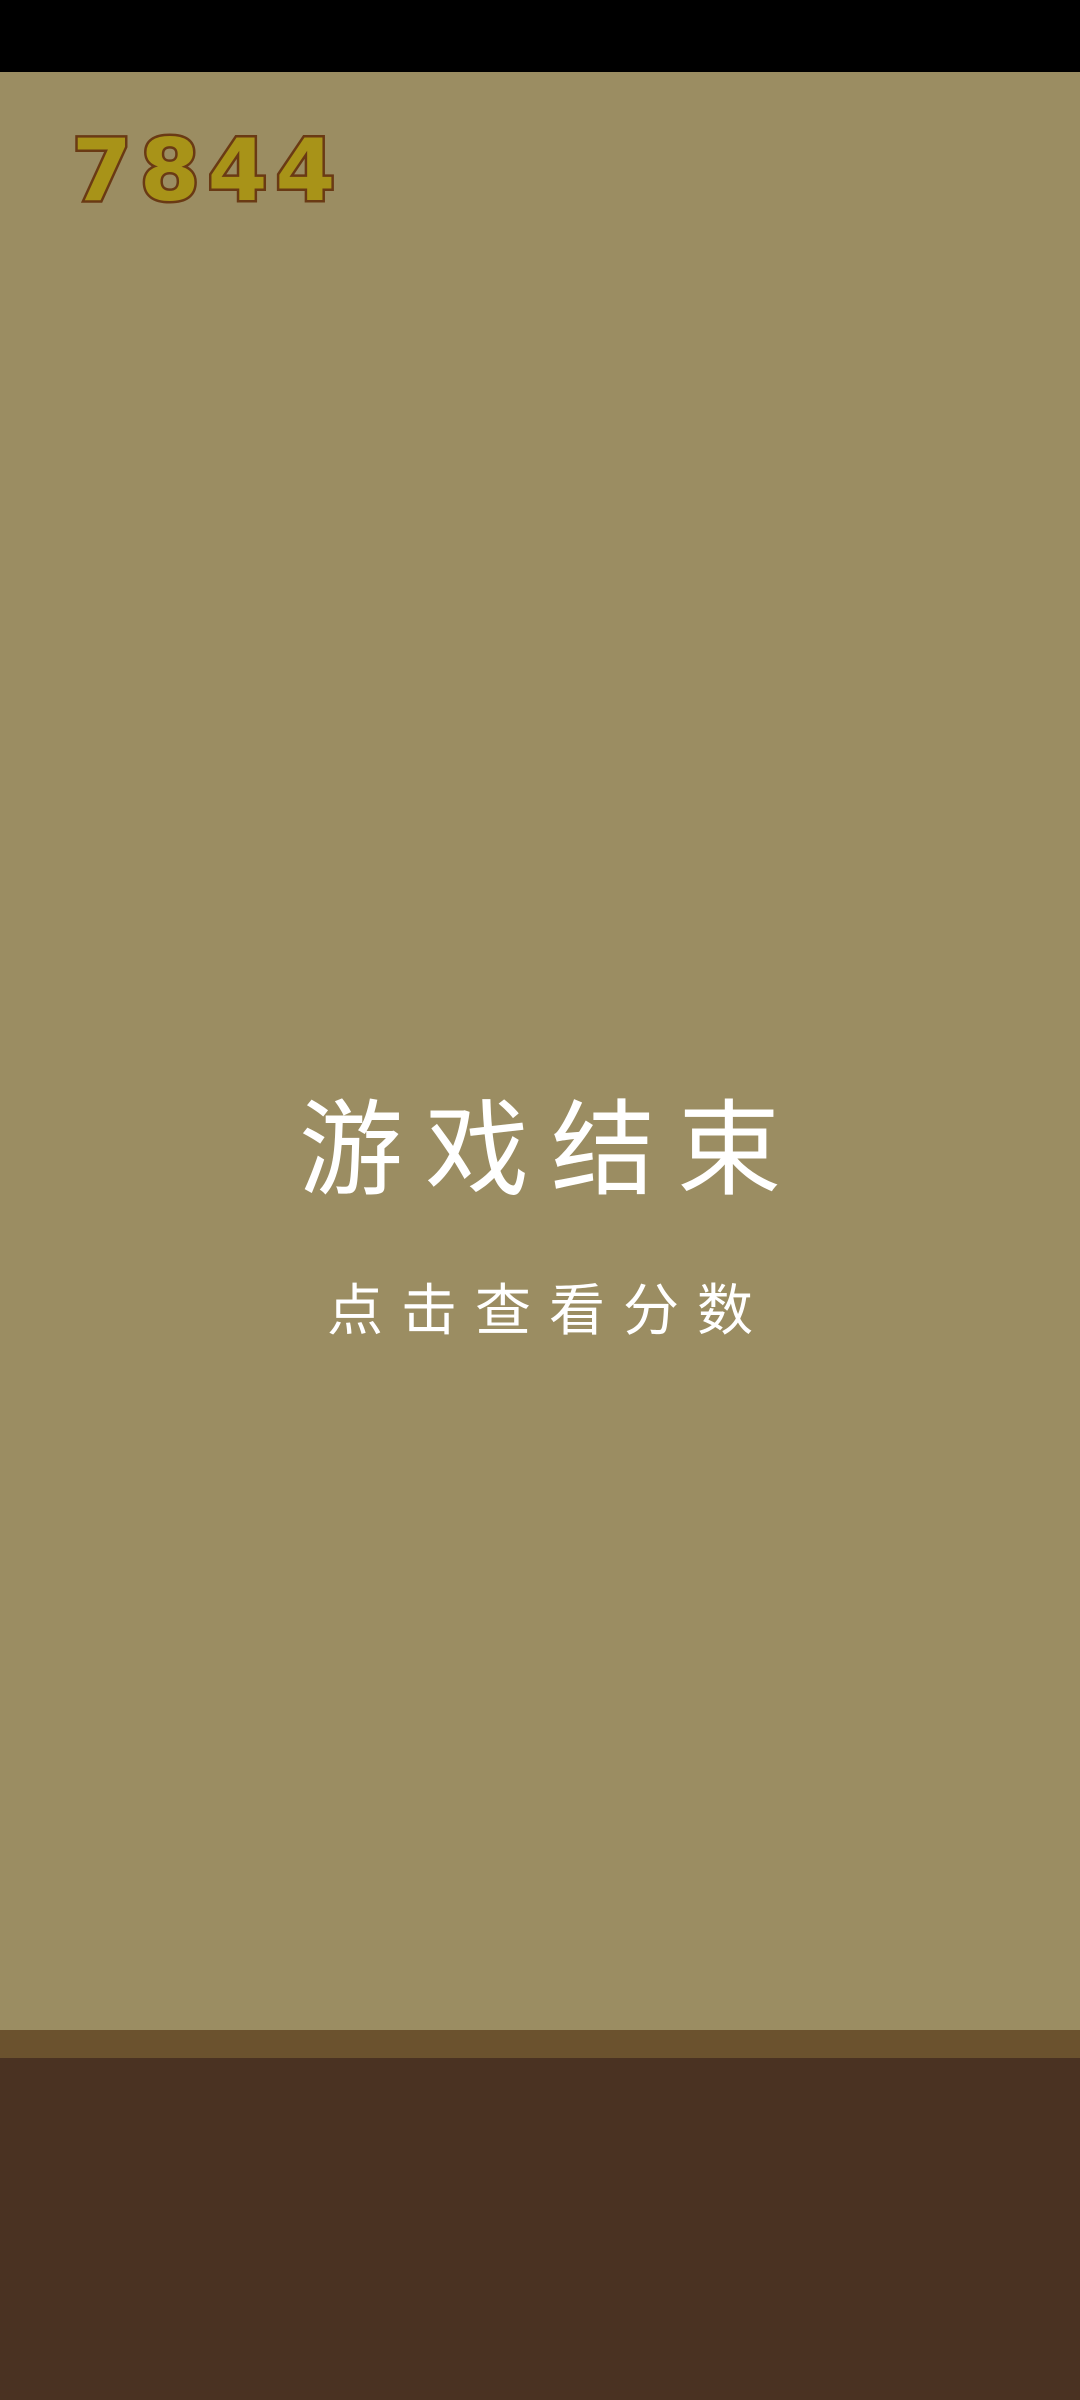 This screenshot has width=1080, height=2400. Describe the element at coordinates (540, 2229) in the screenshot. I see `ground` at that location.